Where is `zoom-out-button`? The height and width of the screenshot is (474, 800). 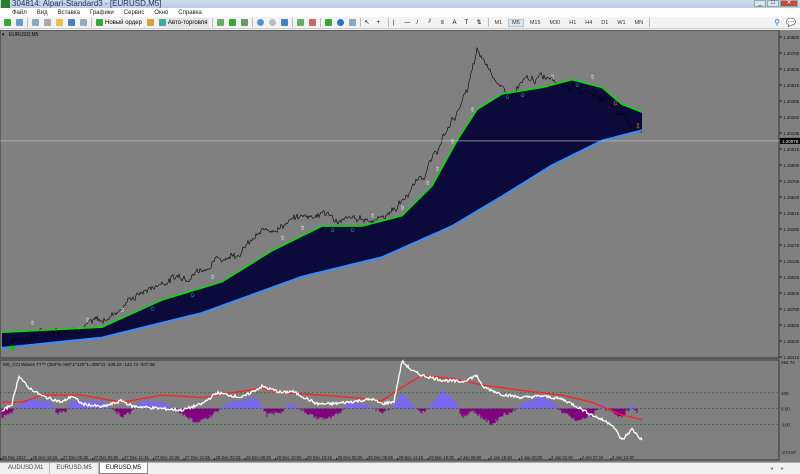 zoom-out-button is located at coordinates (272, 22).